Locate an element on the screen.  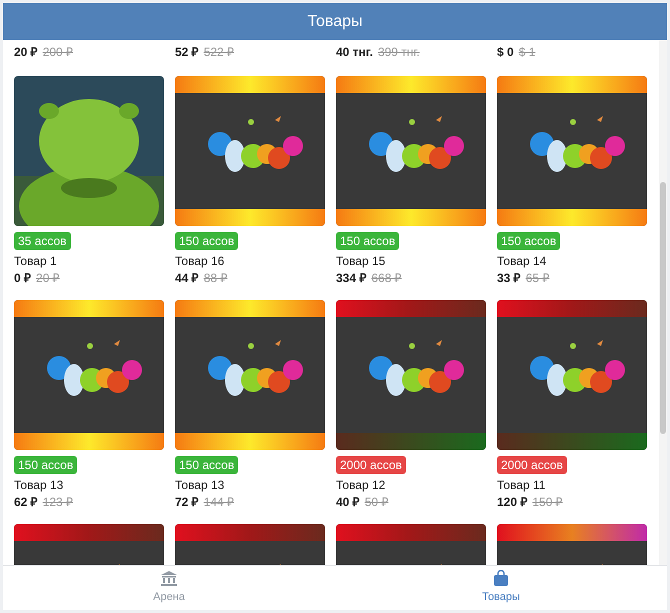
bag-icon is located at coordinates (501, 578).